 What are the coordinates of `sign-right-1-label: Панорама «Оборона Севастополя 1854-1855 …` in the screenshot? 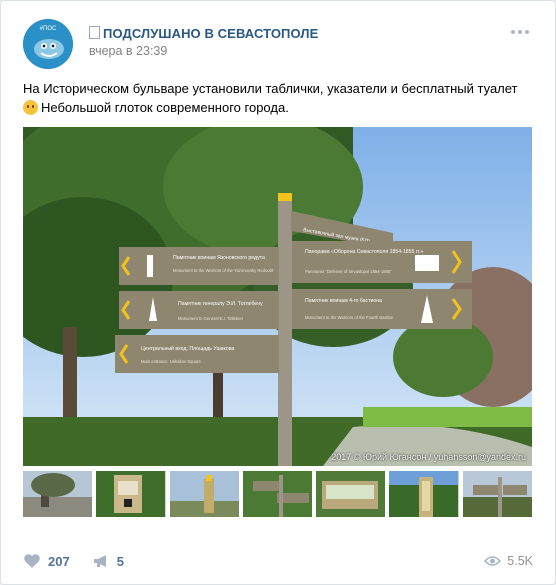 It's located at (364, 252).